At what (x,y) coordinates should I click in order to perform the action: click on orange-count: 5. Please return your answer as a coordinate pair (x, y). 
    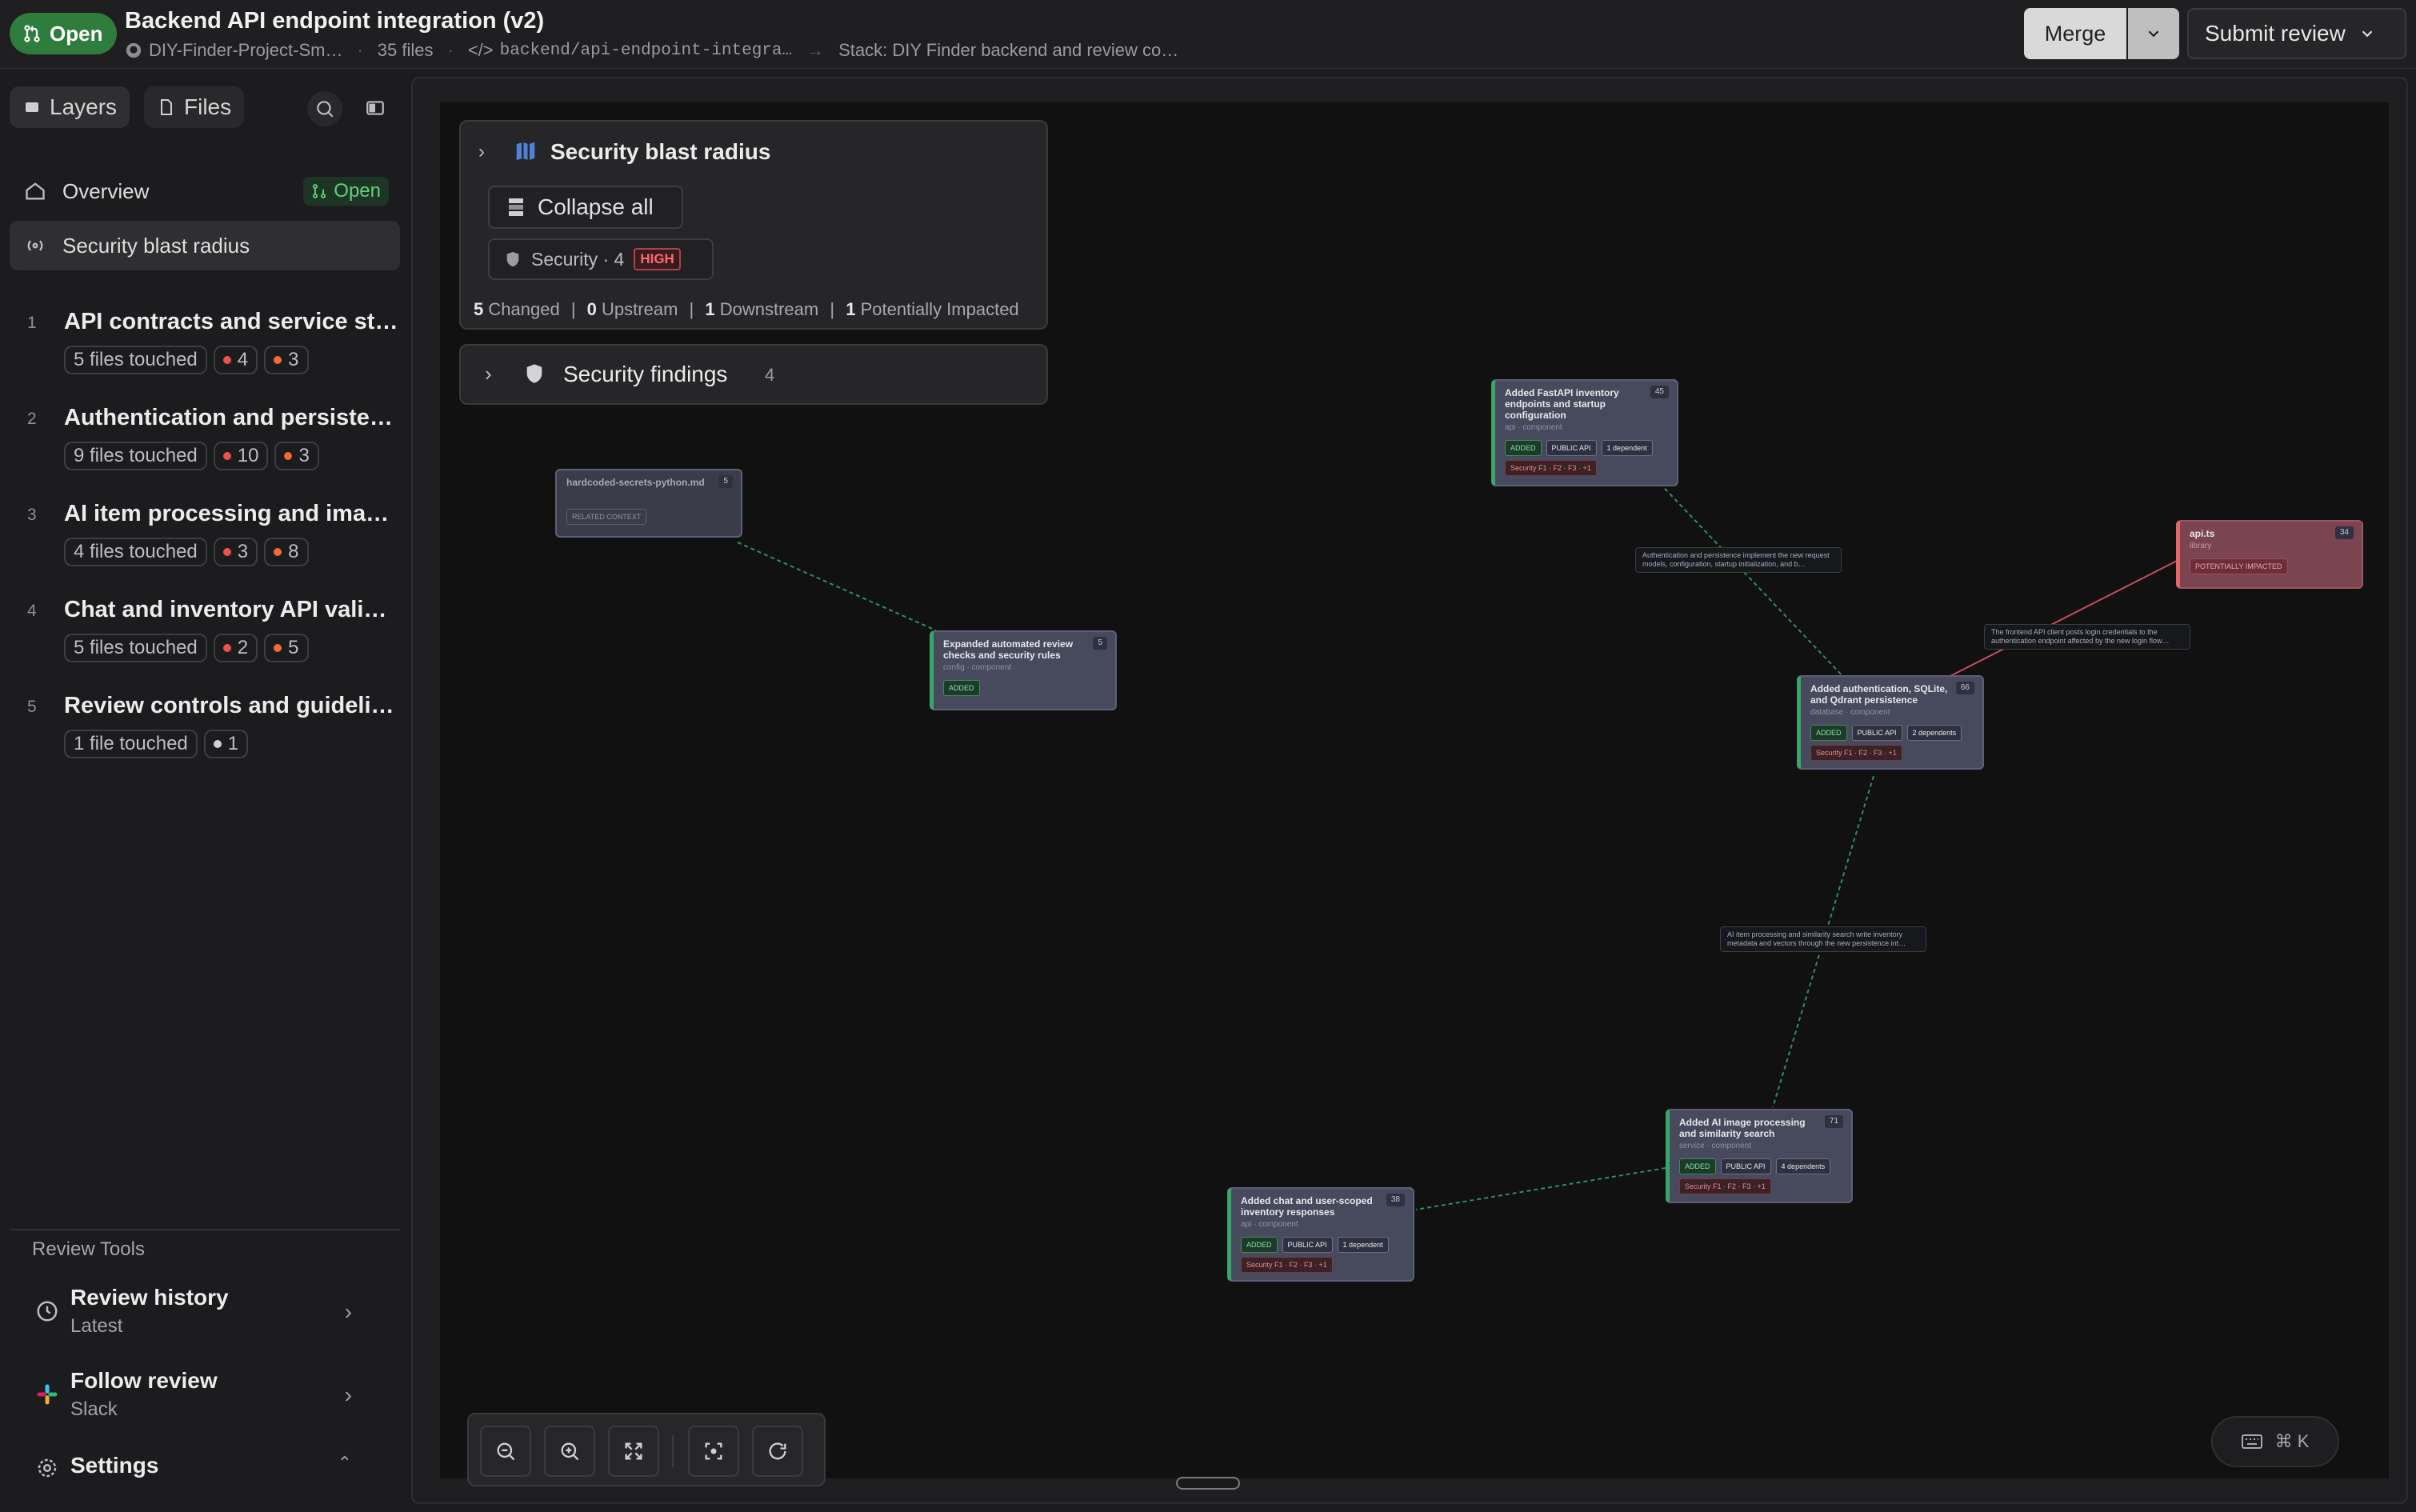
    Looking at the image, I should click on (293, 647).